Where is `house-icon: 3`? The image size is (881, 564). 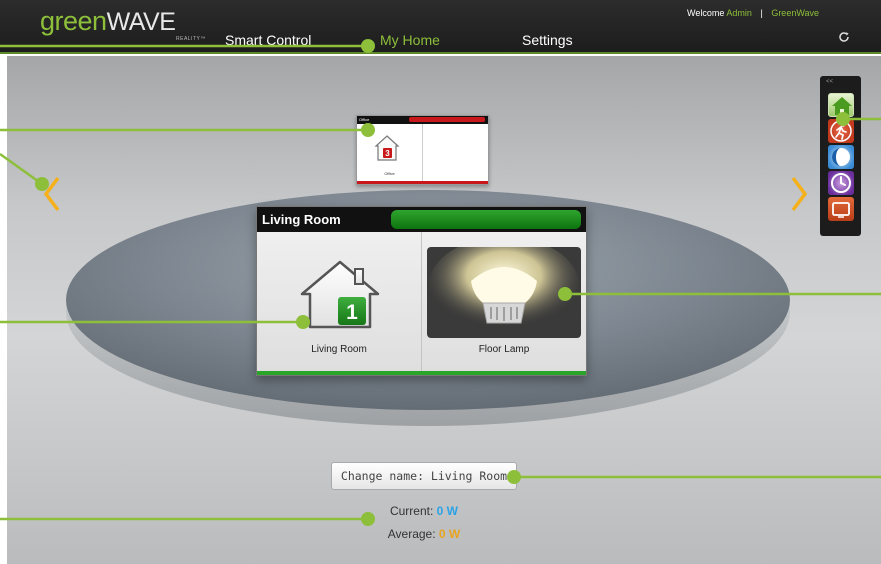 house-icon: 3 is located at coordinates (387, 148).